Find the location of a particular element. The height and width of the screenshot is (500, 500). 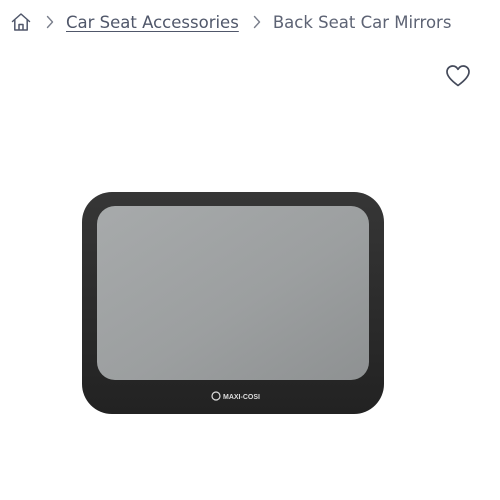

wishlist-button is located at coordinates (458, 76).